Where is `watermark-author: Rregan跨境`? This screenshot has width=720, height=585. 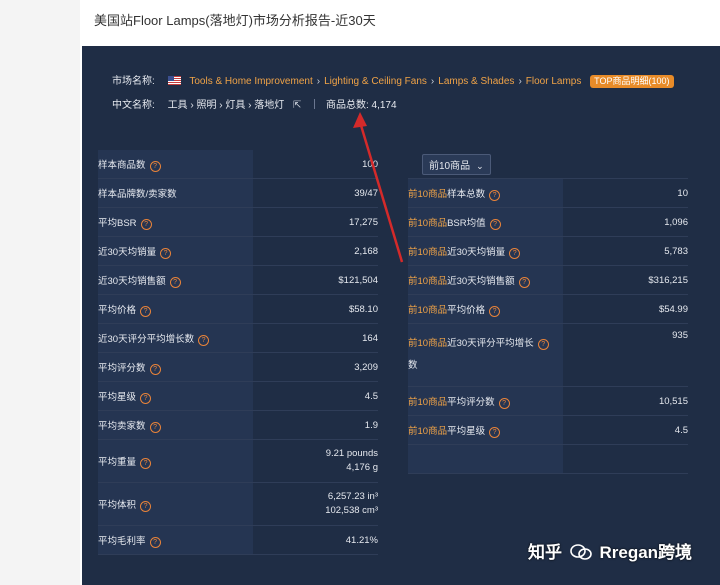 watermark-author: Rregan跨境 is located at coordinates (646, 552).